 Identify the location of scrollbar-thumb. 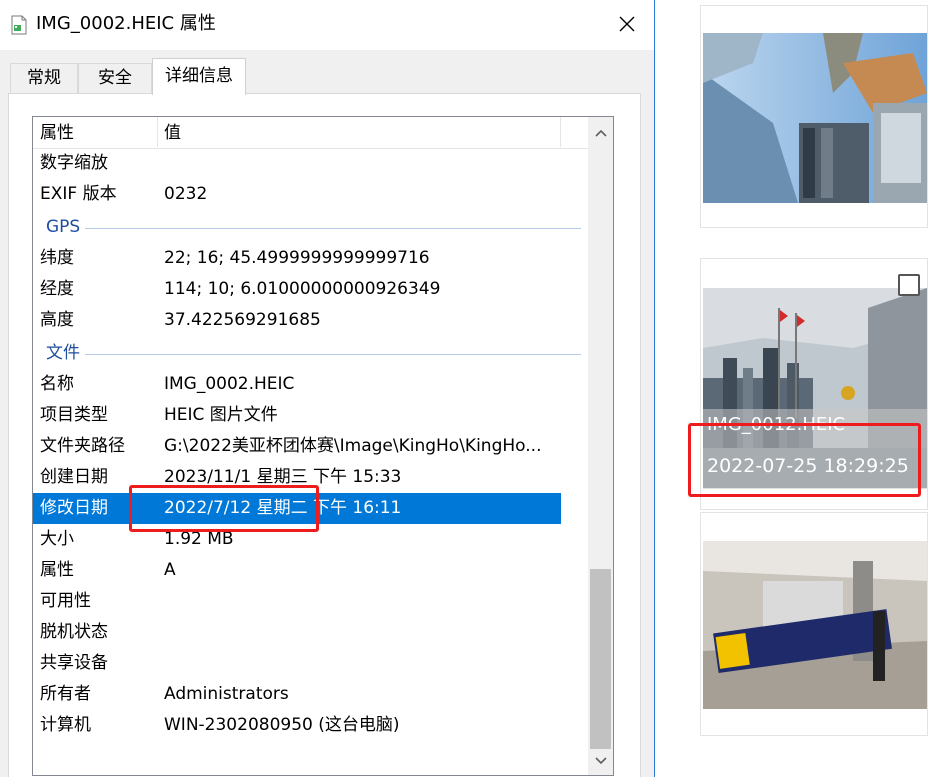
(600, 659).